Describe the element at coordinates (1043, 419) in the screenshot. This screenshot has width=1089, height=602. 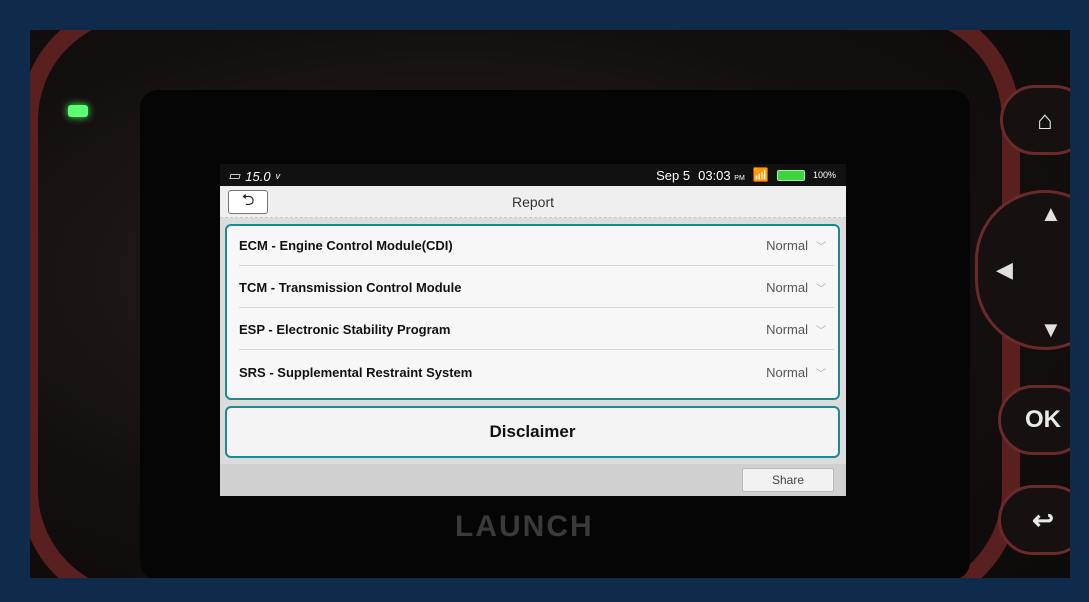
I see `ok-label: OK` at that location.